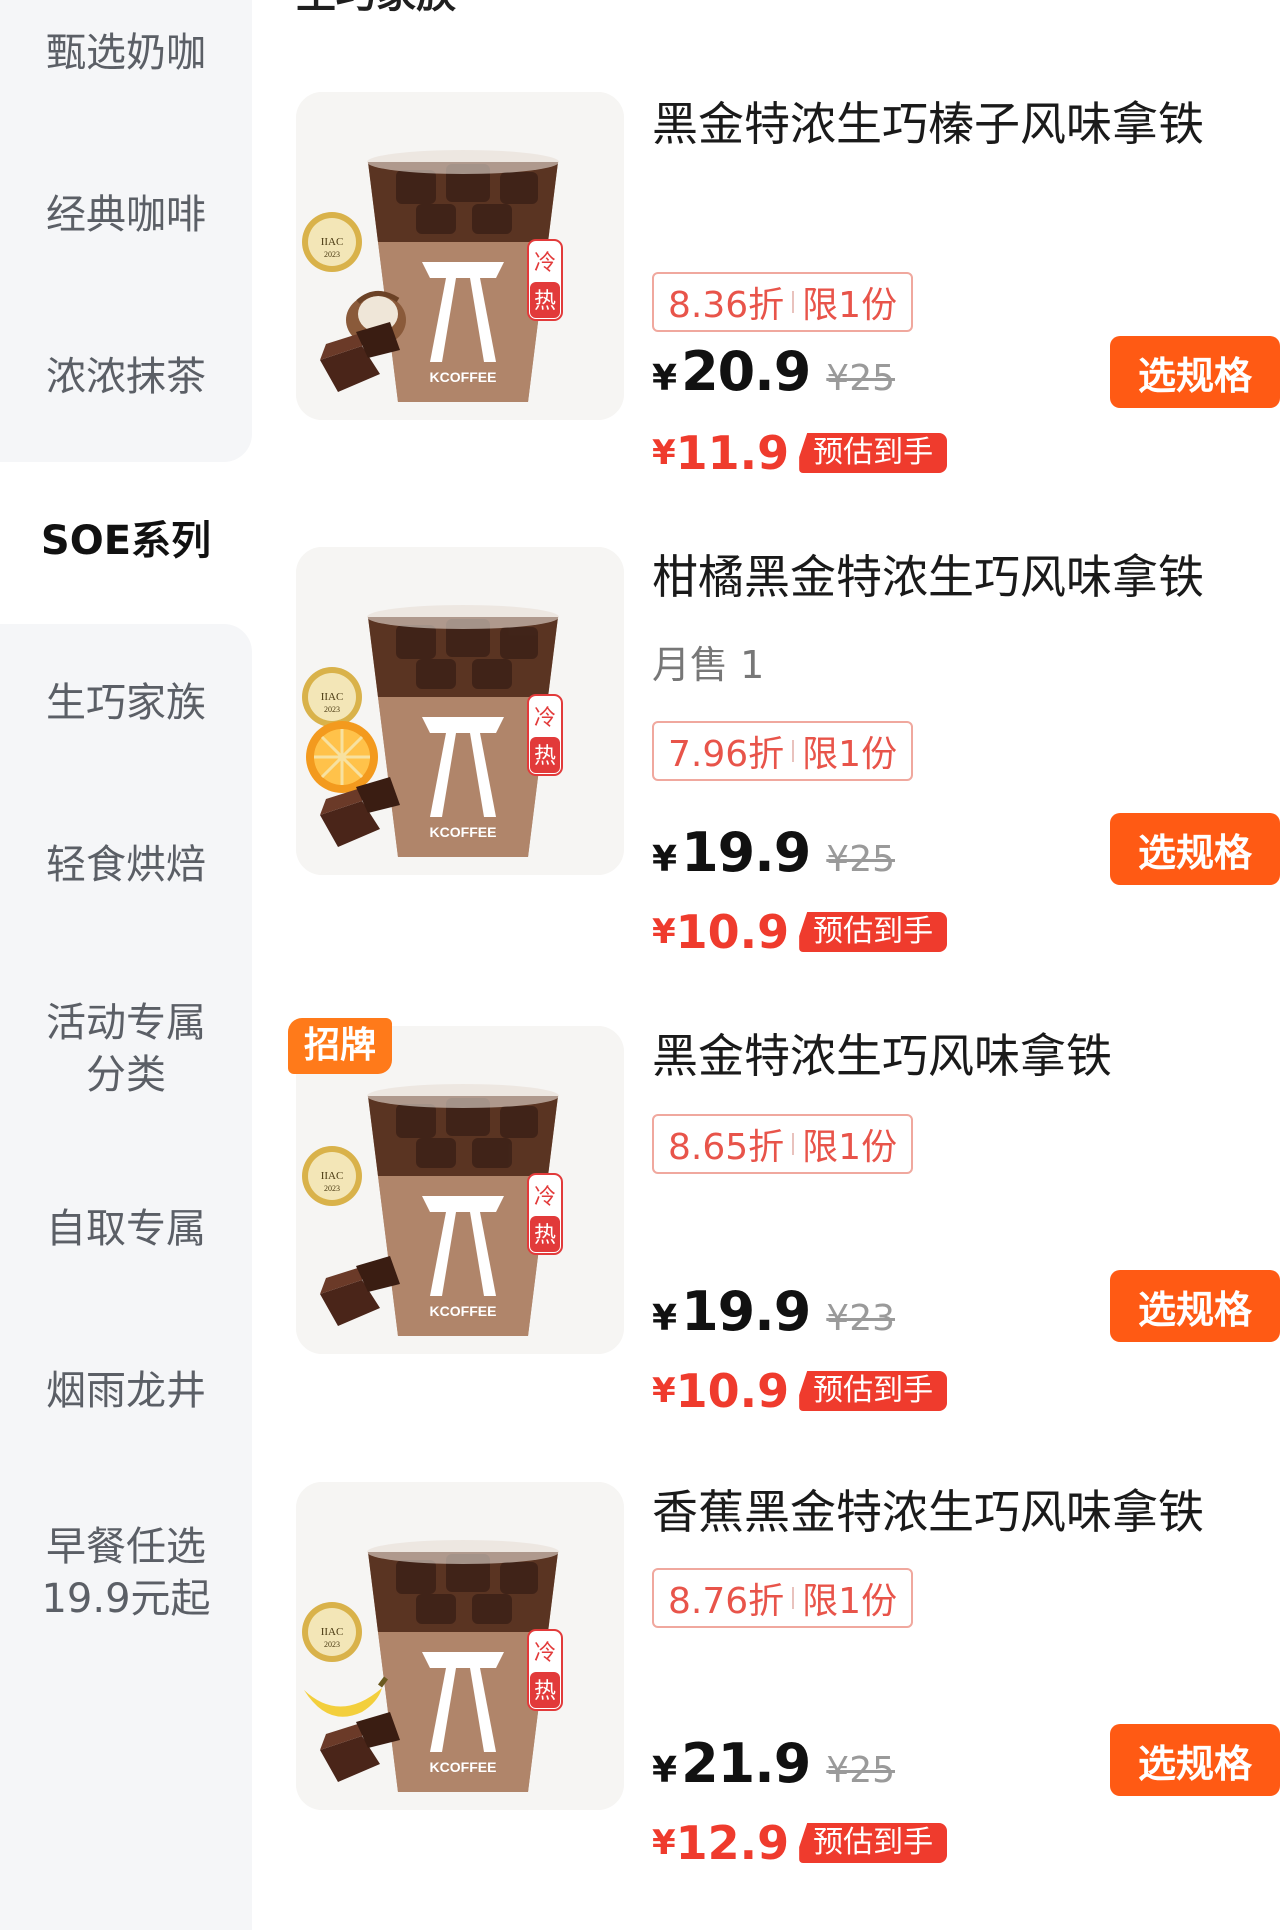 The image size is (1280, 1930). Describe the element at coordinates (726, 754) in the screenshot. I see `discount-rate: 7.96折` at that location.